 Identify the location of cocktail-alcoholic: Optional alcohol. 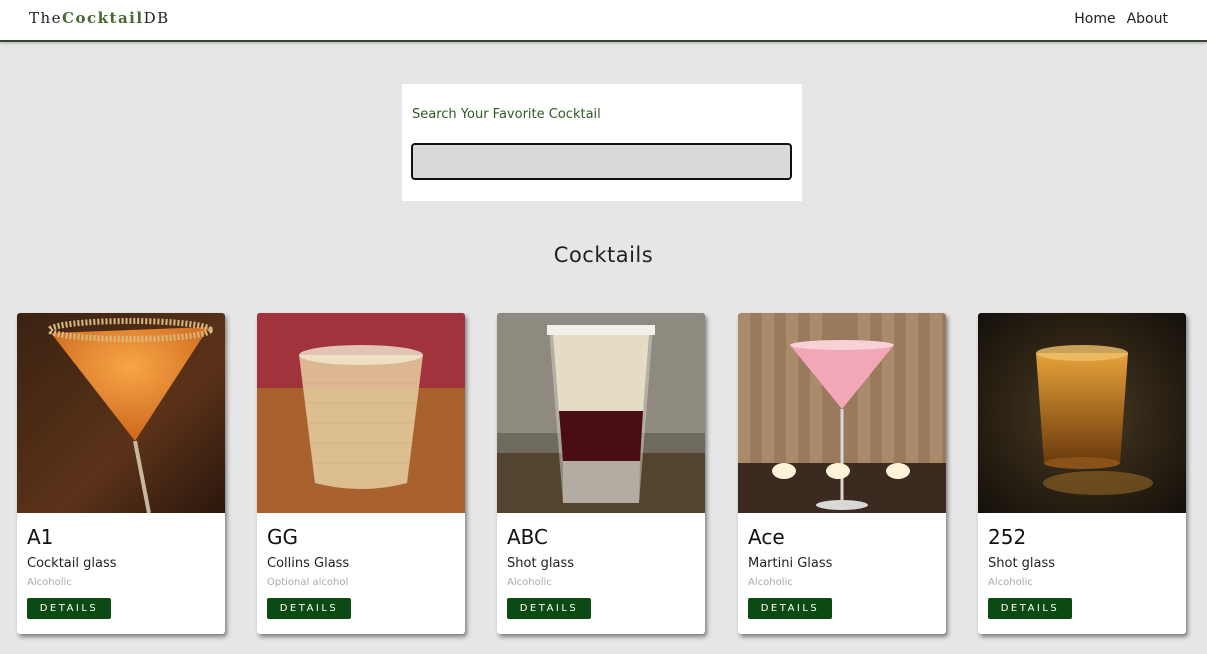
(308, 582).